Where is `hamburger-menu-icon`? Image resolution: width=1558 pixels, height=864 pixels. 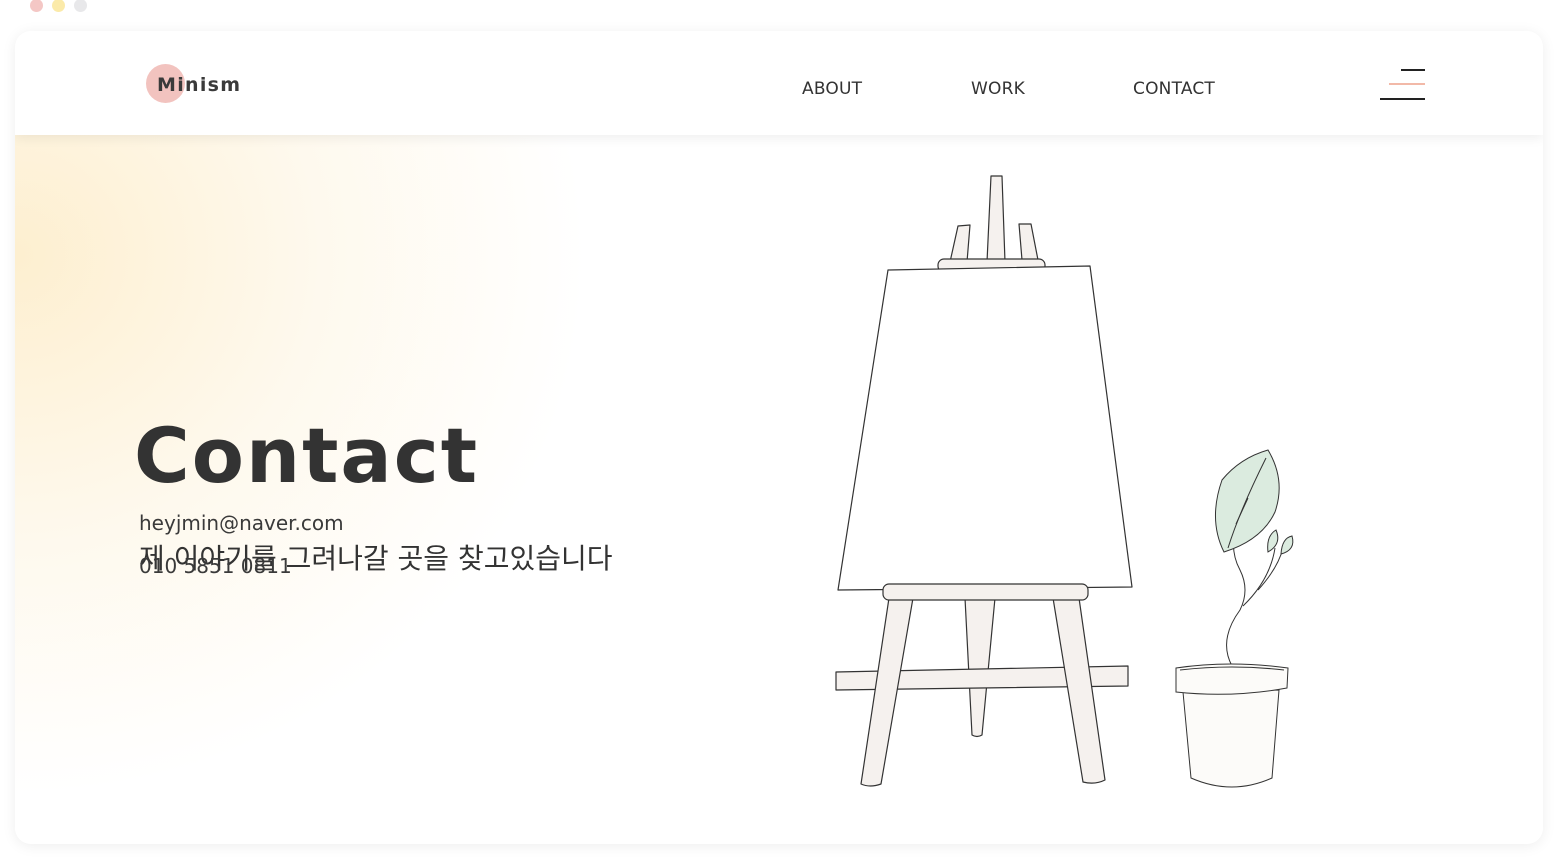
hamburger-menu-icon is located at coordinates (1402, 84).